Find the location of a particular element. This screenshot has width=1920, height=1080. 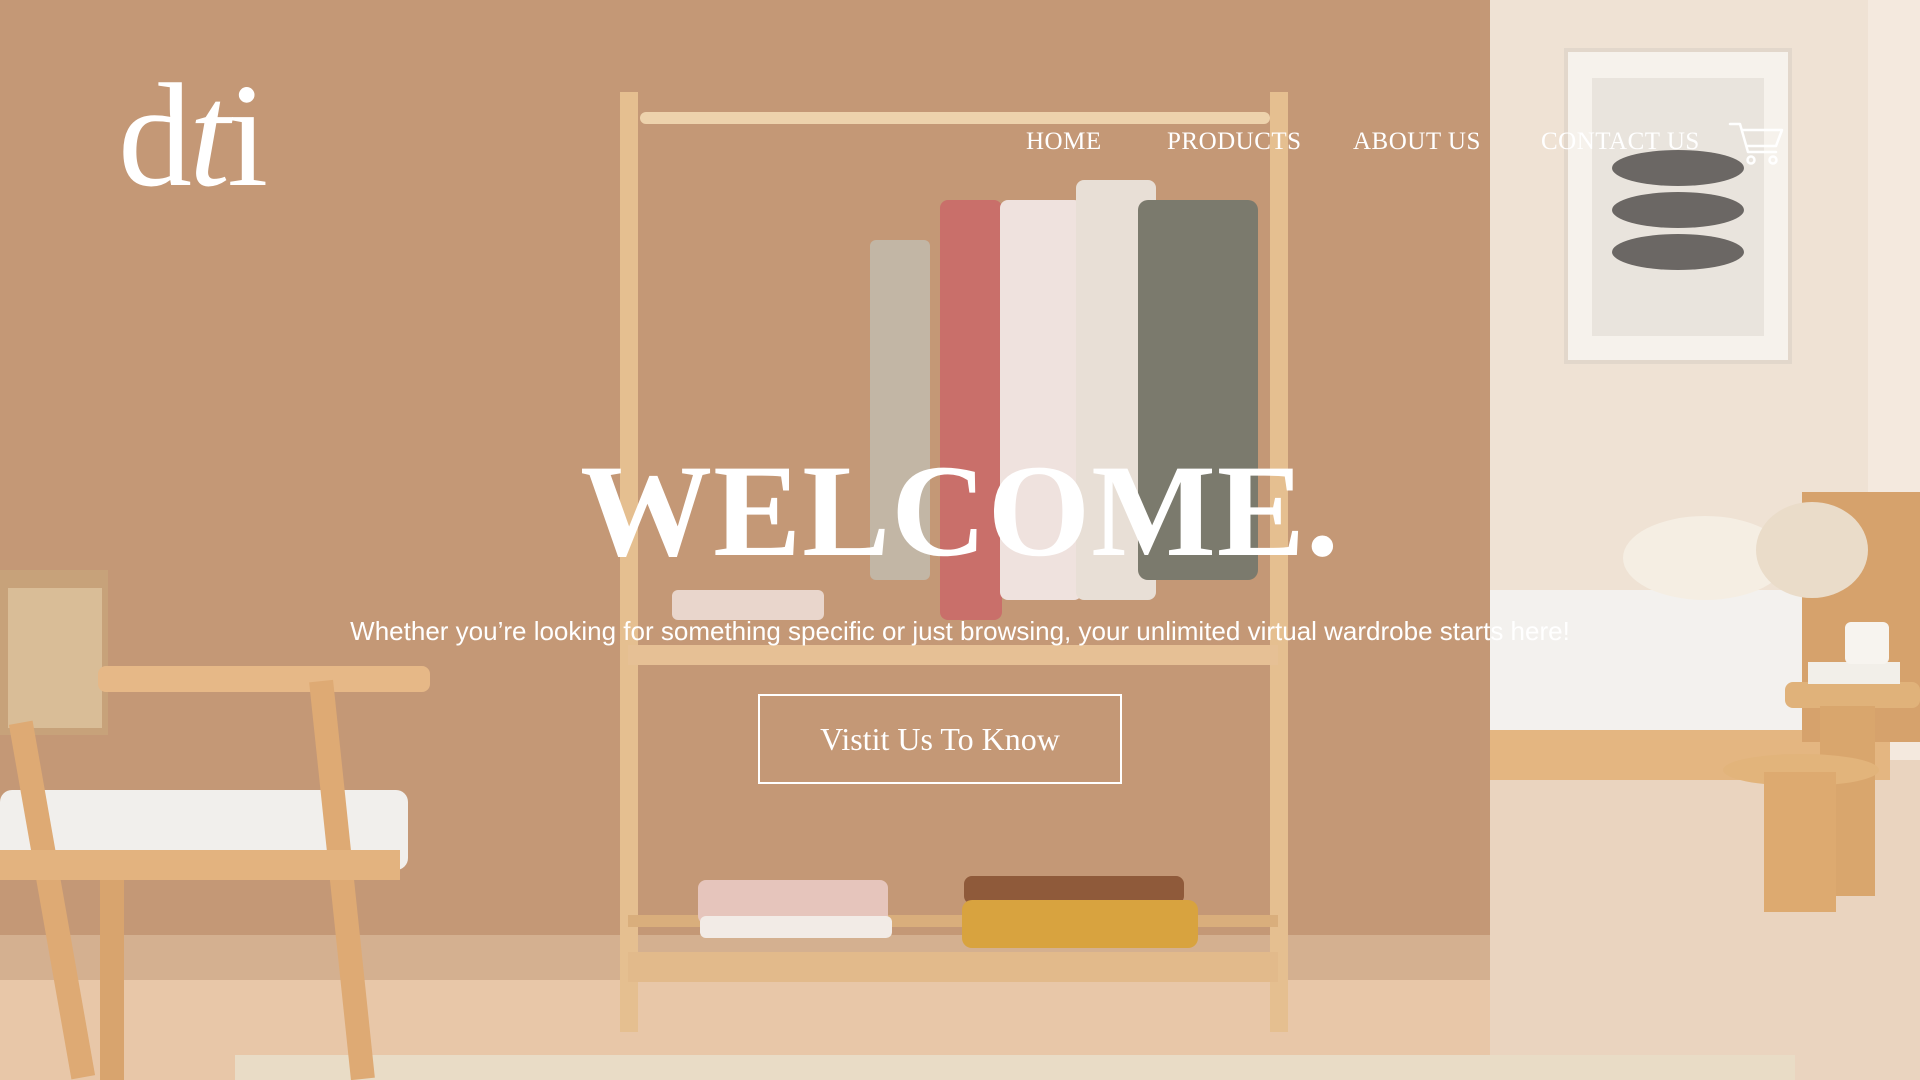

visit-us-button: Vistit Us To Know is located at coordinates (940, 739).